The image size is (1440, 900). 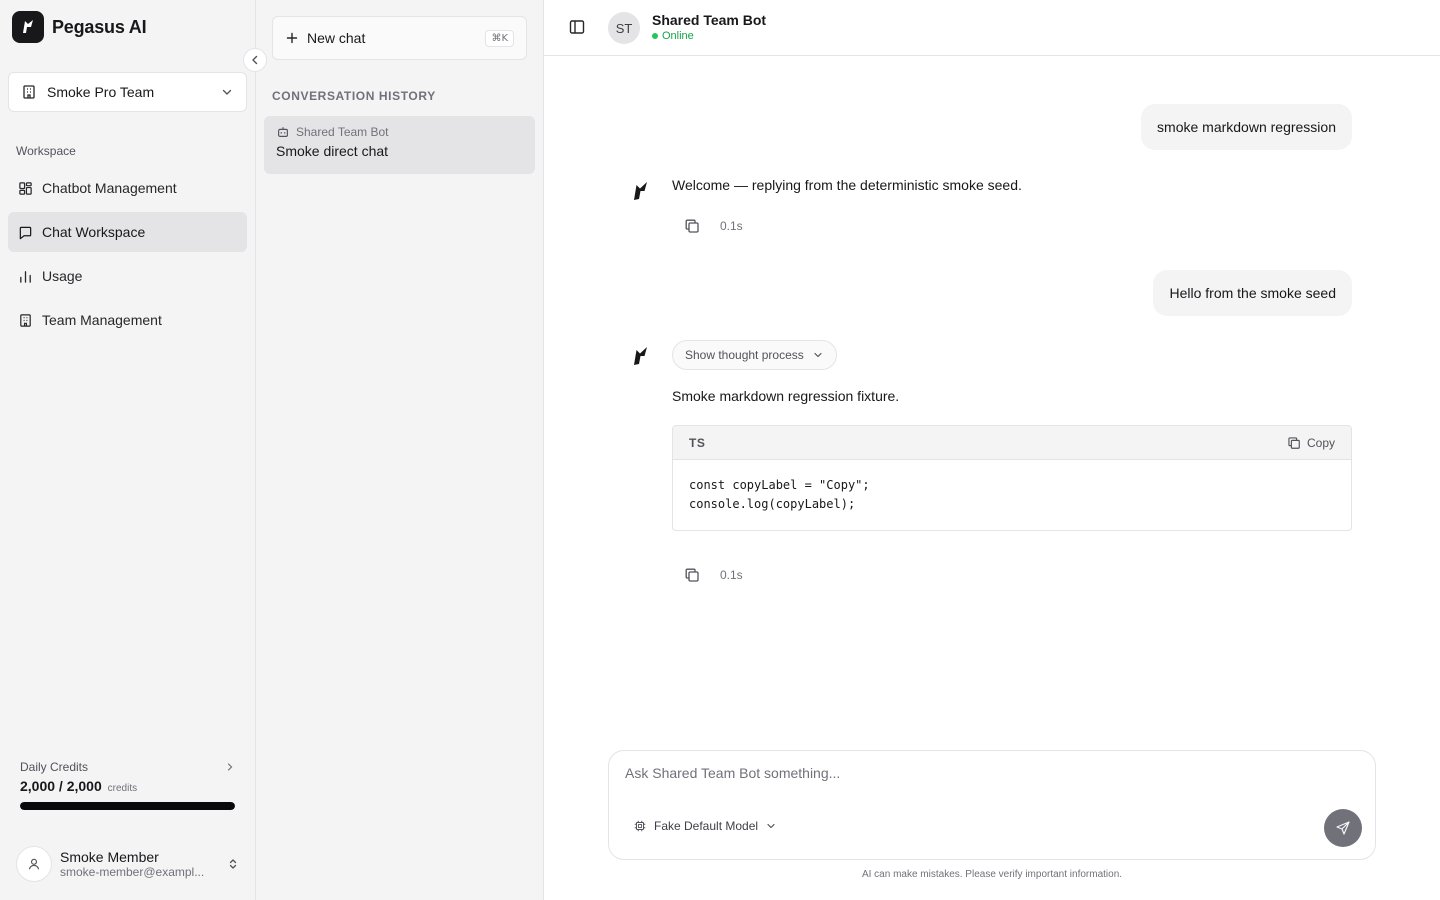 What do you see at coordinates (336, 38) in the screenshot?
I see `new-chat-label: New chat` at bounding box center [336, 38].